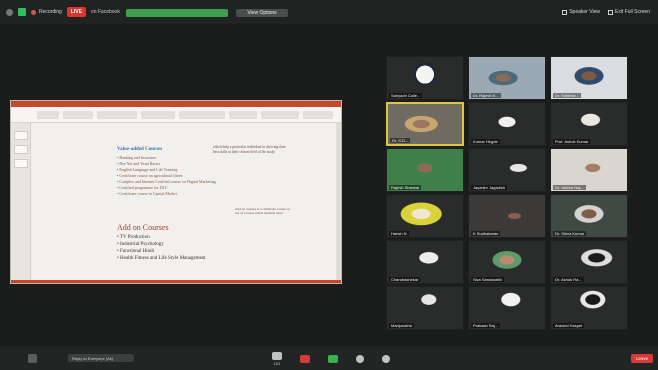 Image resolution: width=658 pixels, height=370 pixels. Describe the element at coordinates (507, 262) in the screenshot. I see `participant-tile: Siva Saraswathi` at that location.